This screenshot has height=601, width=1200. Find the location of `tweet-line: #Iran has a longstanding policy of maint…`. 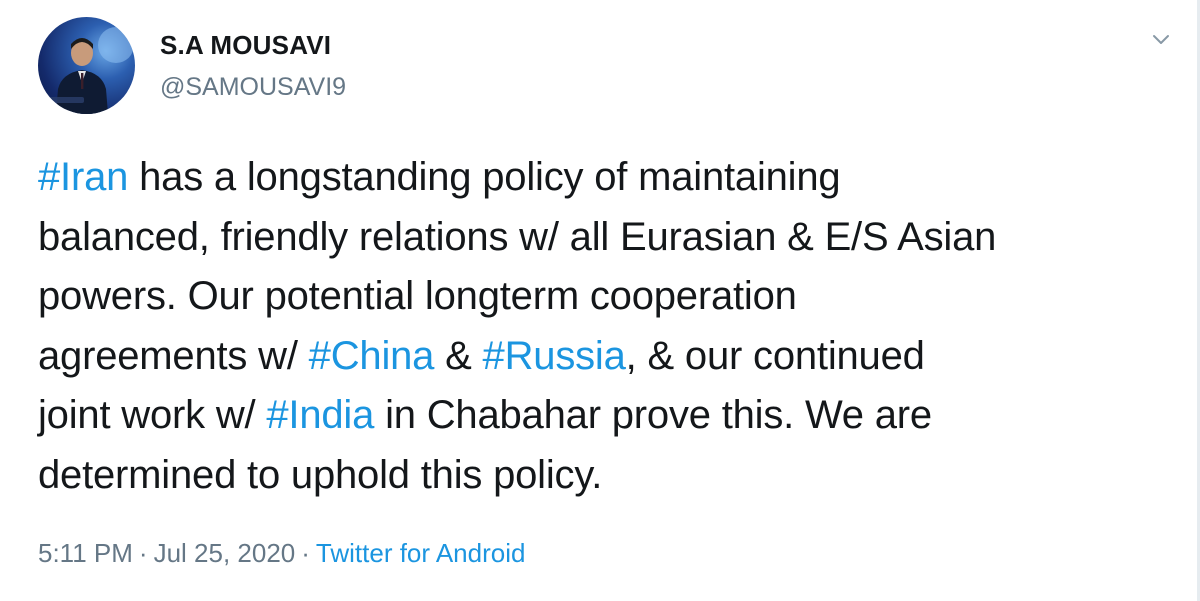

tweet-line: #Iran has a longstanding policy of maint… is located at coordinates (608, 178).